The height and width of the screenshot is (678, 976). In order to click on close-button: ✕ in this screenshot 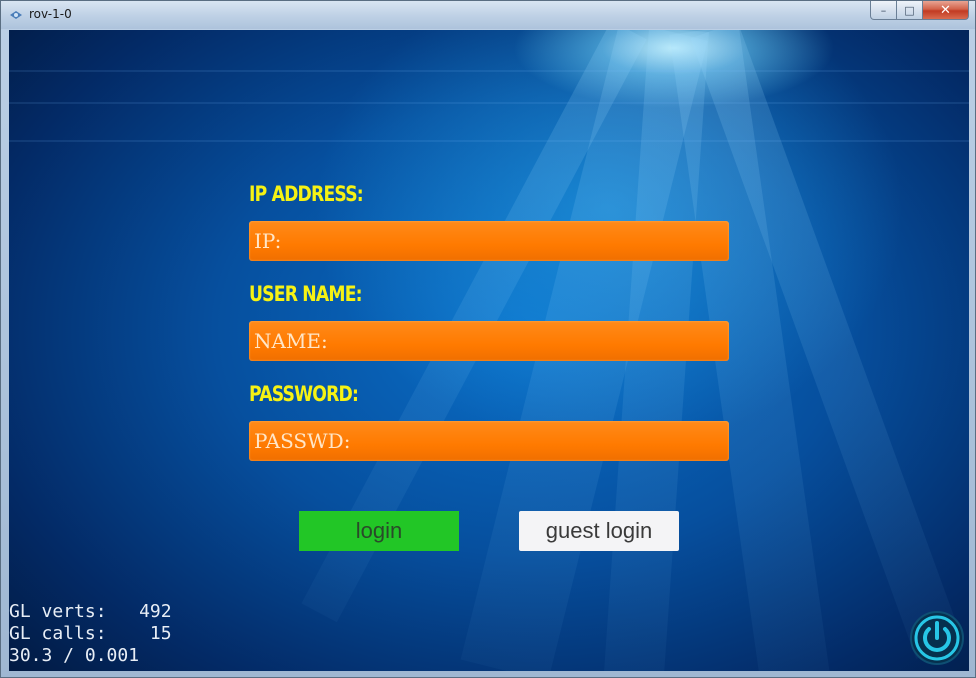, I will do `click(946, 10)`.